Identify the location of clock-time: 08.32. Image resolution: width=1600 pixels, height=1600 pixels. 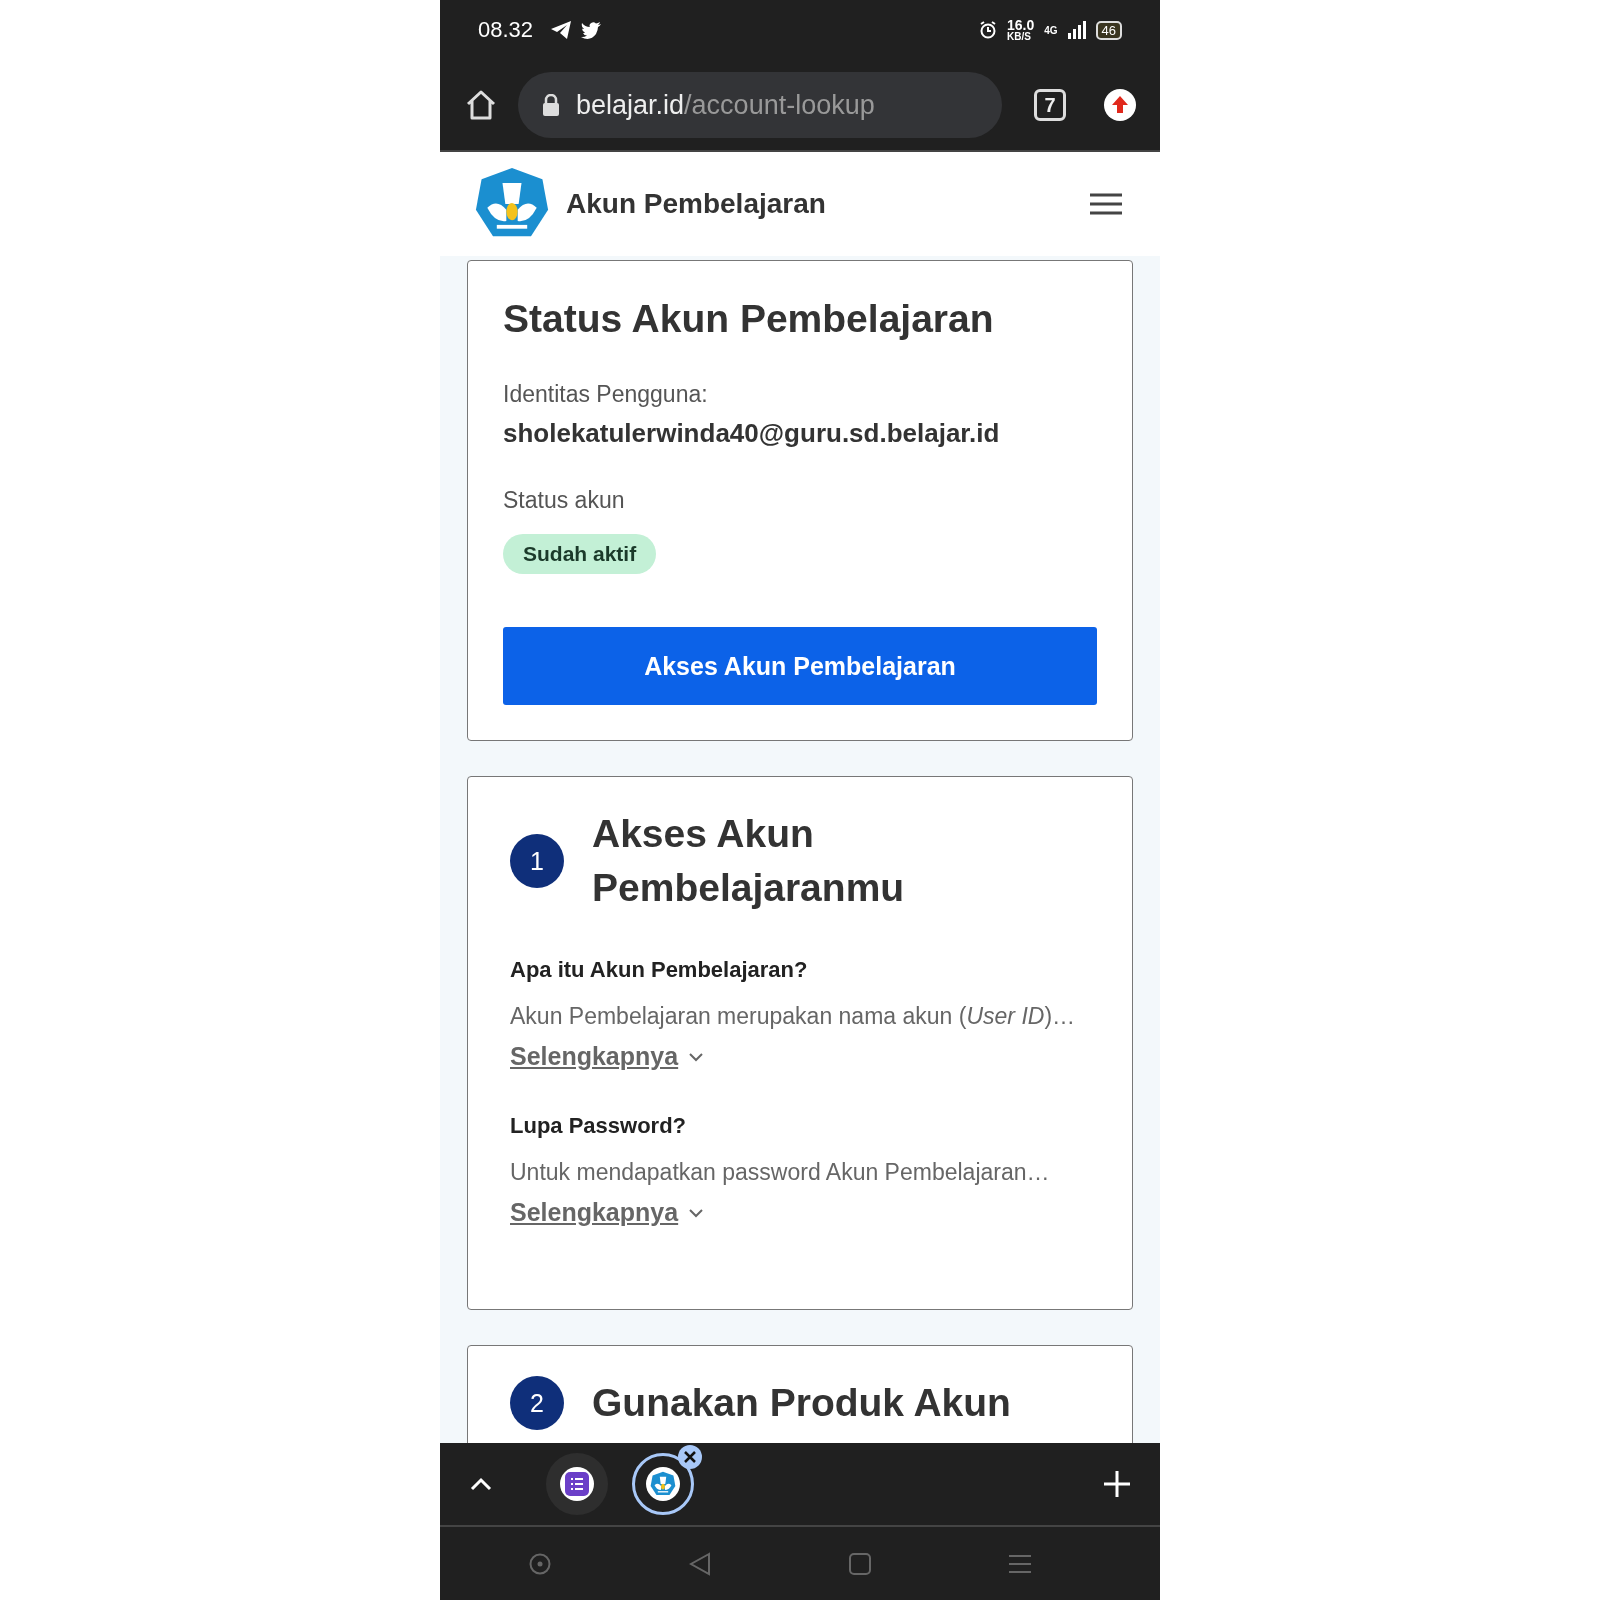
(506, 30).